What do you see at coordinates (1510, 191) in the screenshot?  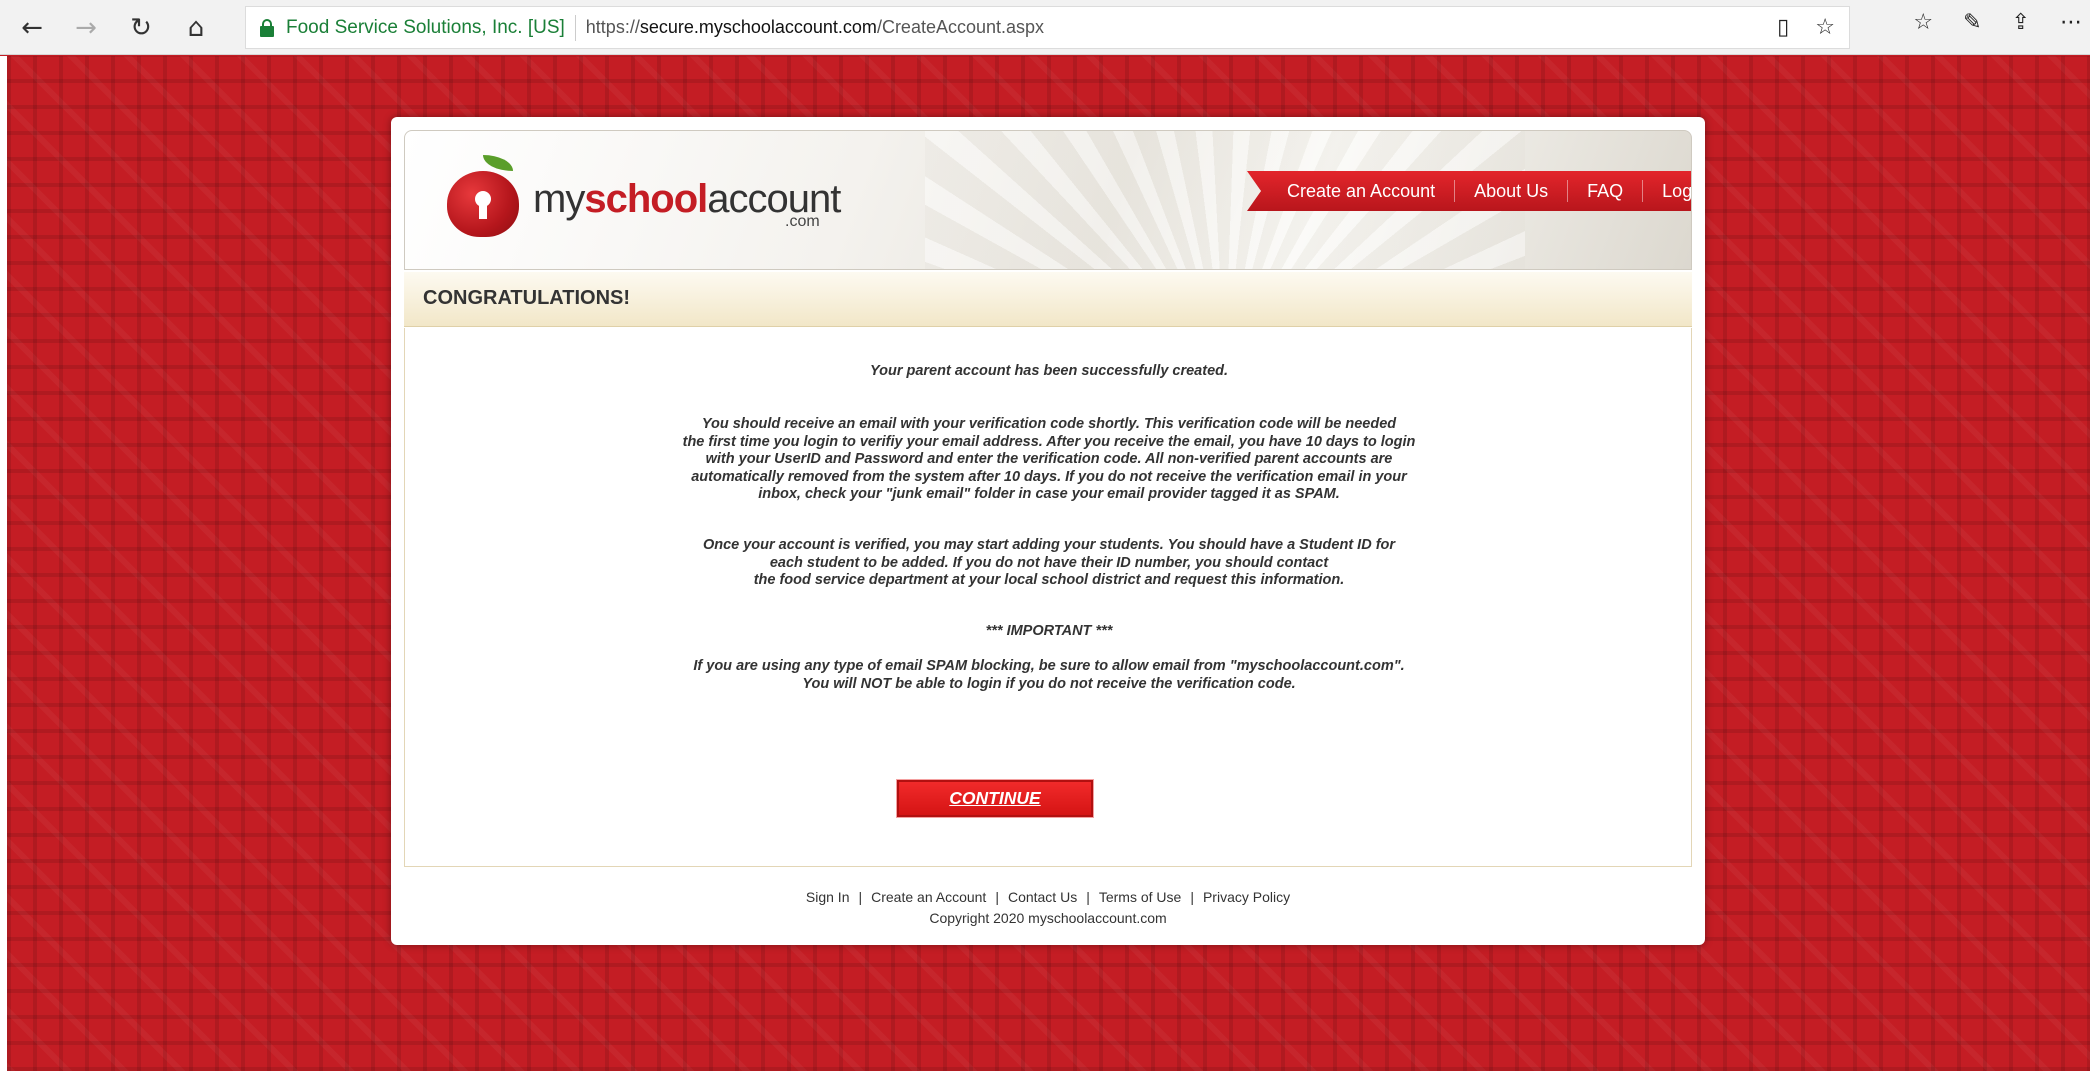 I see `nav-about-us: About Us` at bounding box center [1510, 191].